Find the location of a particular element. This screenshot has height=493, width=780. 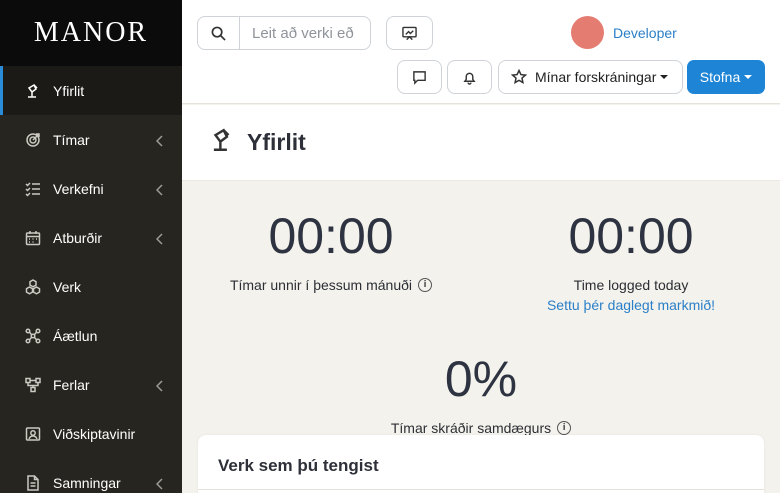

sidebar-item-verk: Verk is located at coordinates (91, 286).